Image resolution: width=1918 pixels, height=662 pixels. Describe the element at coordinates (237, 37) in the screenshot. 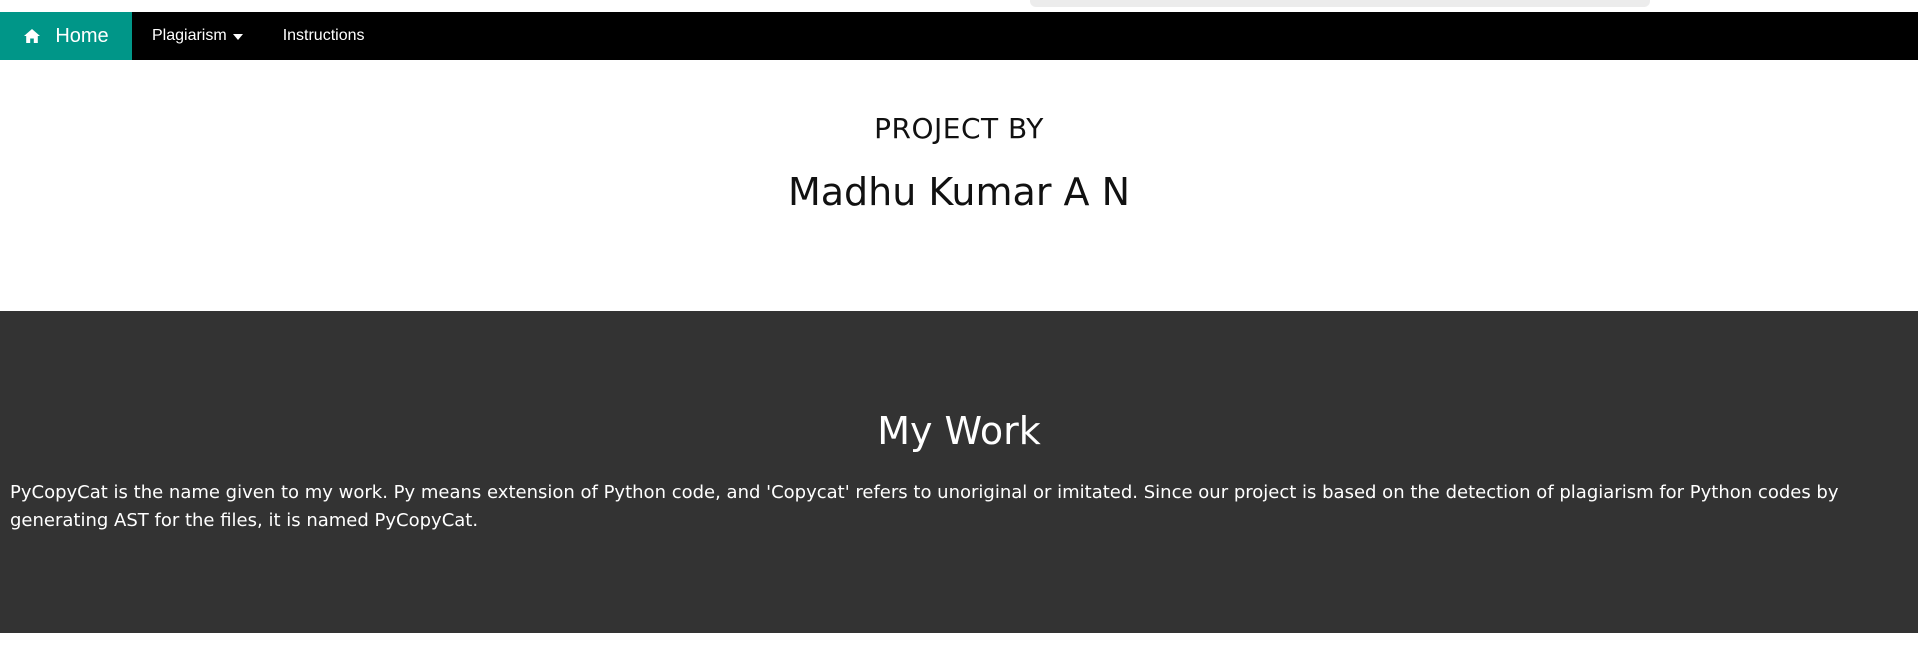

I see `caret-down-icon` at that location.